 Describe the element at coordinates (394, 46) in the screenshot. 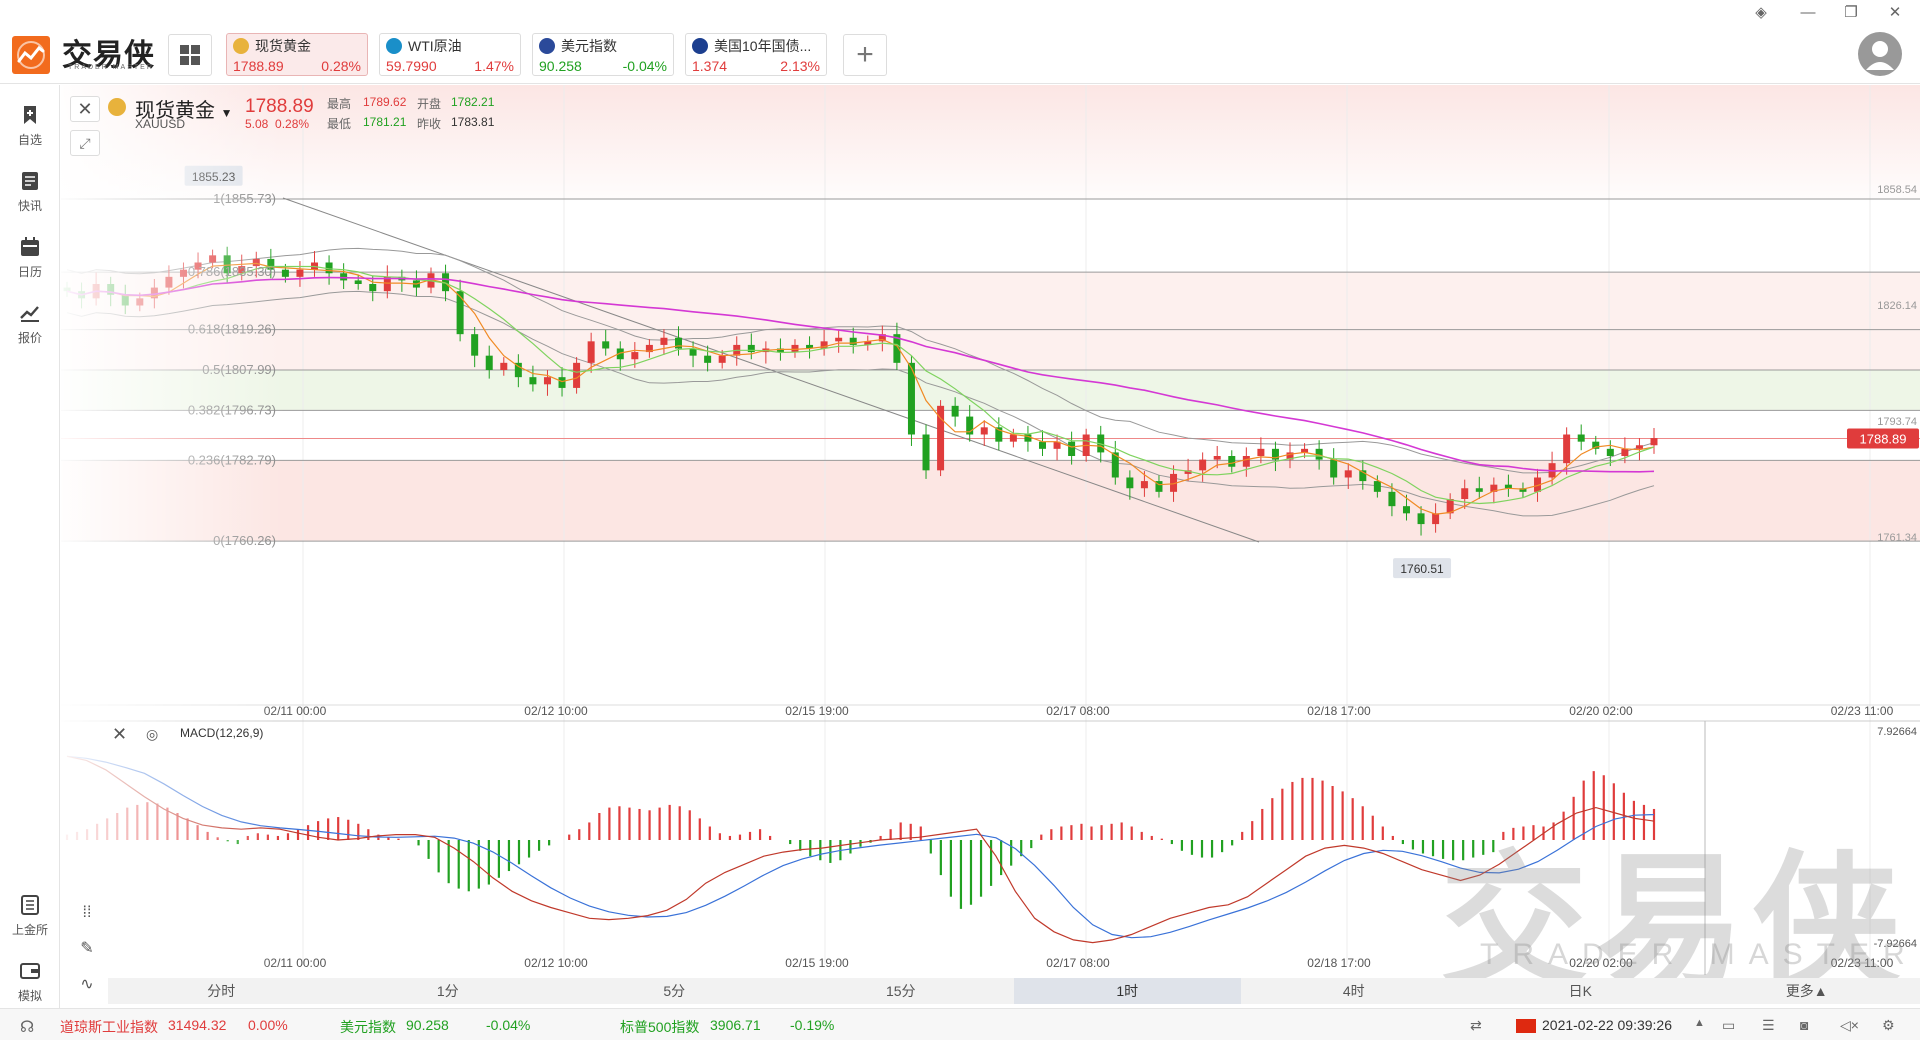

I see `oil-barrel-icon` at that location.